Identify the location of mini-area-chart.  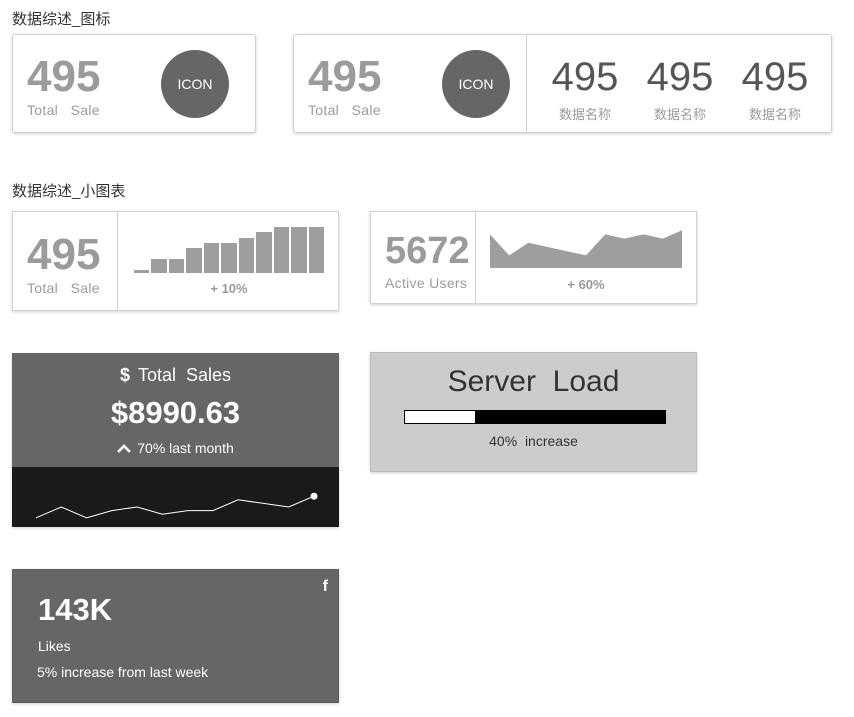
(586, 249).